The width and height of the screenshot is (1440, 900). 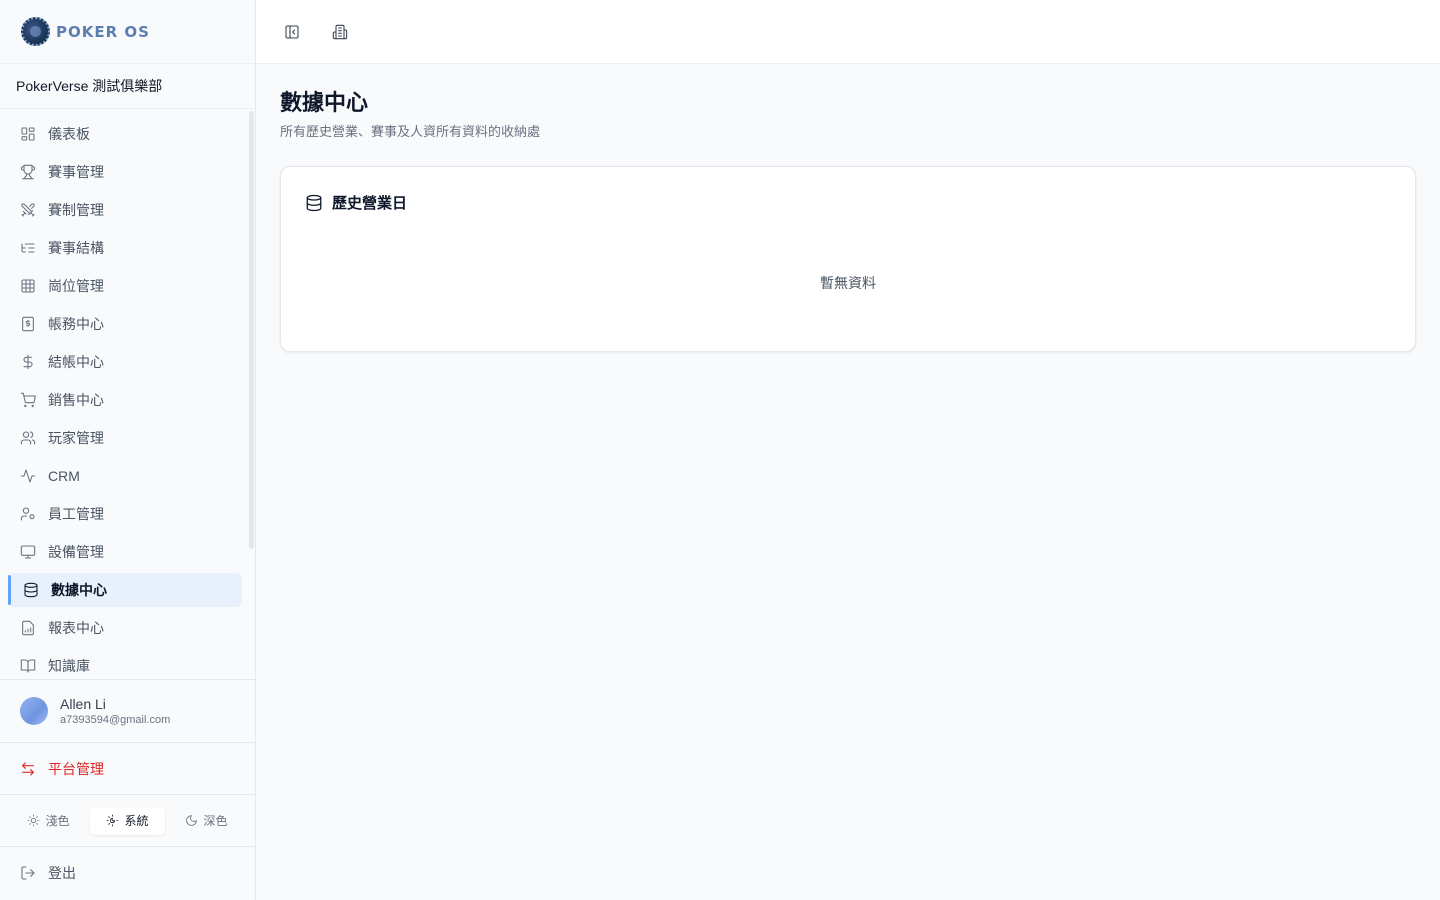 I want to click on theme-switcher: 淺色 系統 深色, so click(x=127, y=821).